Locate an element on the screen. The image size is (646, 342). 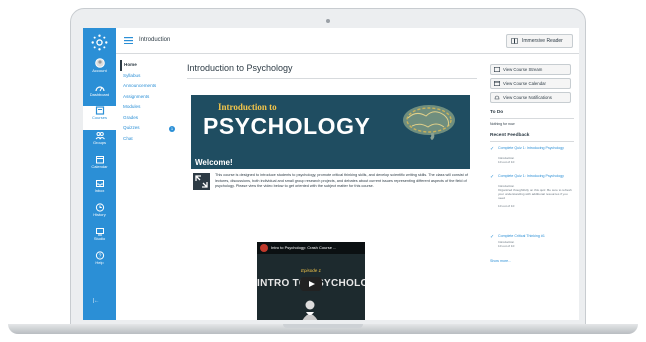
hamburger-icon is located at coordinates (128, 40).